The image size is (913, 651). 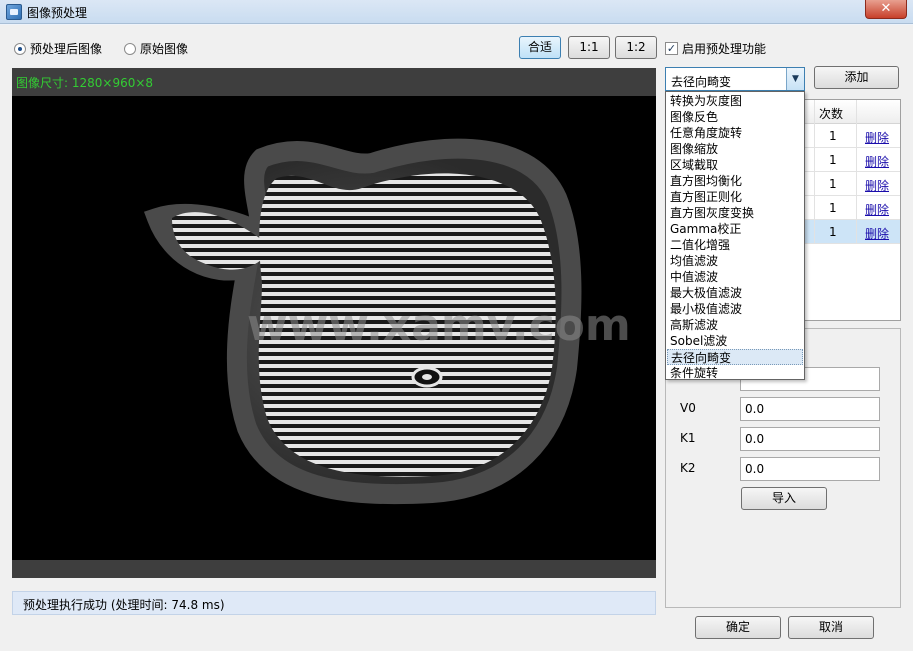 What do you see at coordinates (810, 469) in the screenshot?
I see `param-k2-input: 0.0` at bounding box center [810, 469].